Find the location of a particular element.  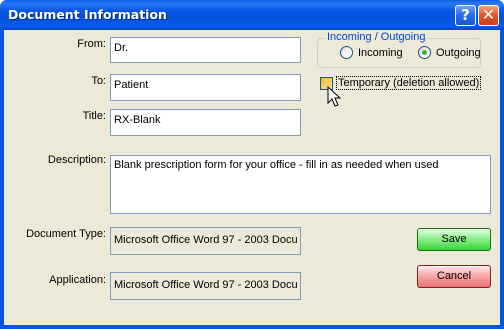

radio-checked-icon is located at coordinates (424, 52).